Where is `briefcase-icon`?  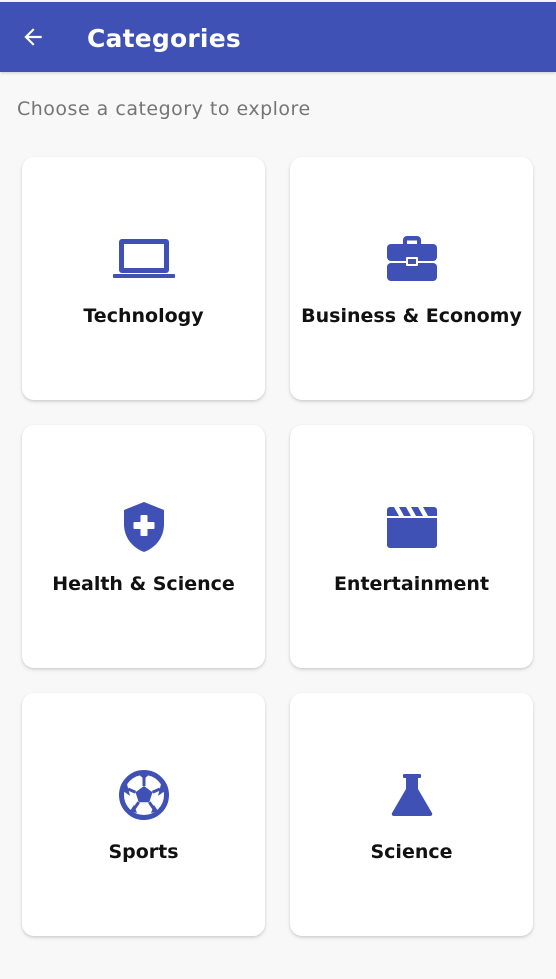
briefcase-icon is located at coordinates (411, 259).